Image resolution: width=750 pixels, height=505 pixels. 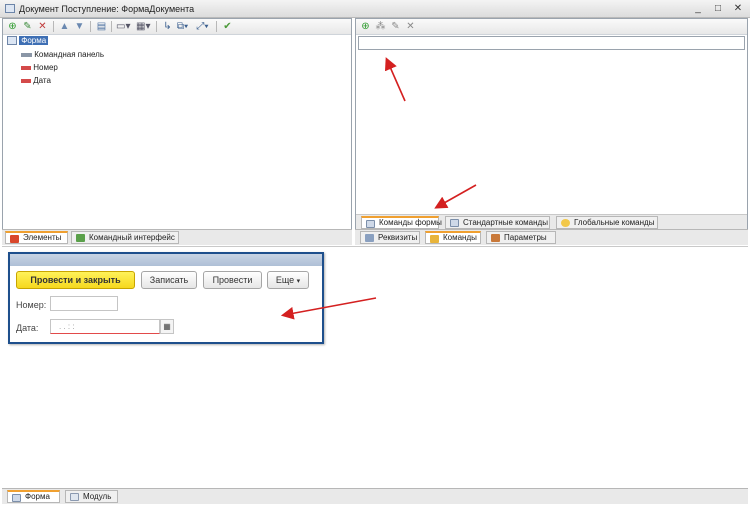 I want to click on bottom-tabbar: Форма Модуль, so click(x=375, y=496).